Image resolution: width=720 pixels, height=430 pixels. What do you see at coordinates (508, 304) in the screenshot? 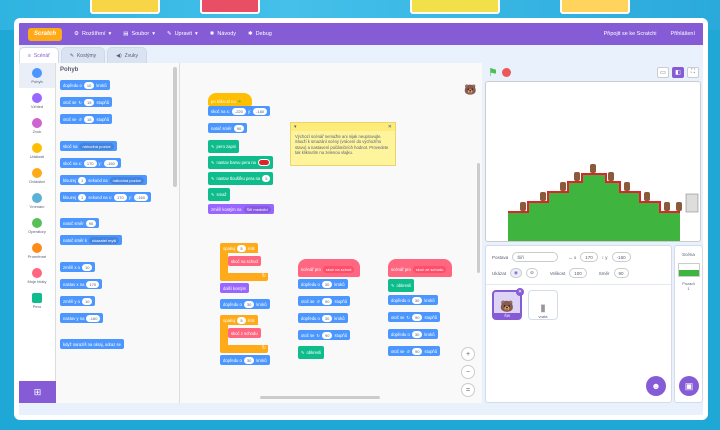
I see `sprite-thumb-bear: 🐻 Šiři ✕` at bounding box center [508, 304].